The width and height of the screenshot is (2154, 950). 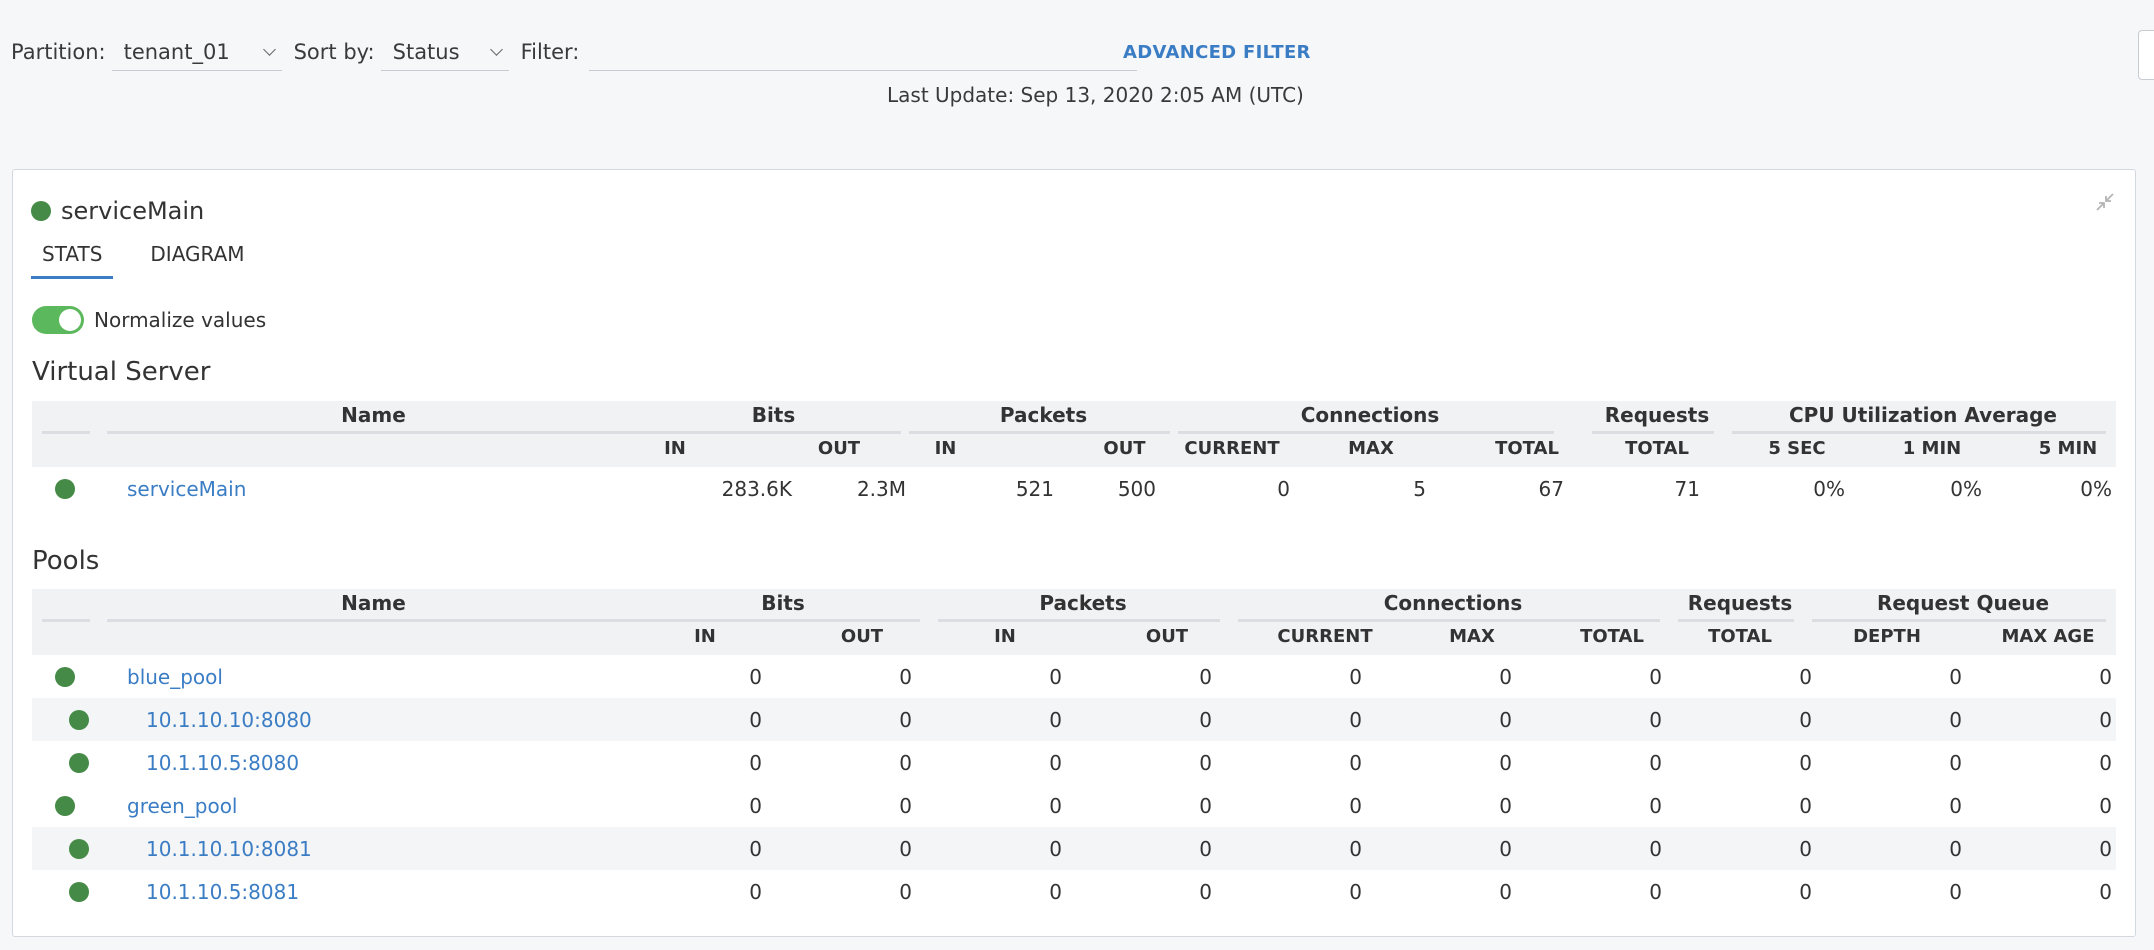 I want to click on cell-value: 500, so click(x=1136, y=489).